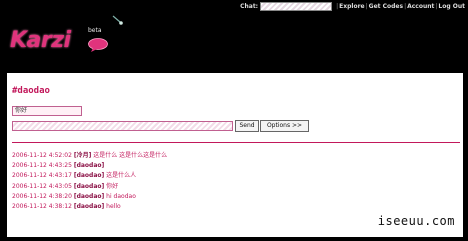 The image size is (468, 241). I want to click on list-item: 2006-11-12 4:38:12 [daodao] hello, so click(89, 207).